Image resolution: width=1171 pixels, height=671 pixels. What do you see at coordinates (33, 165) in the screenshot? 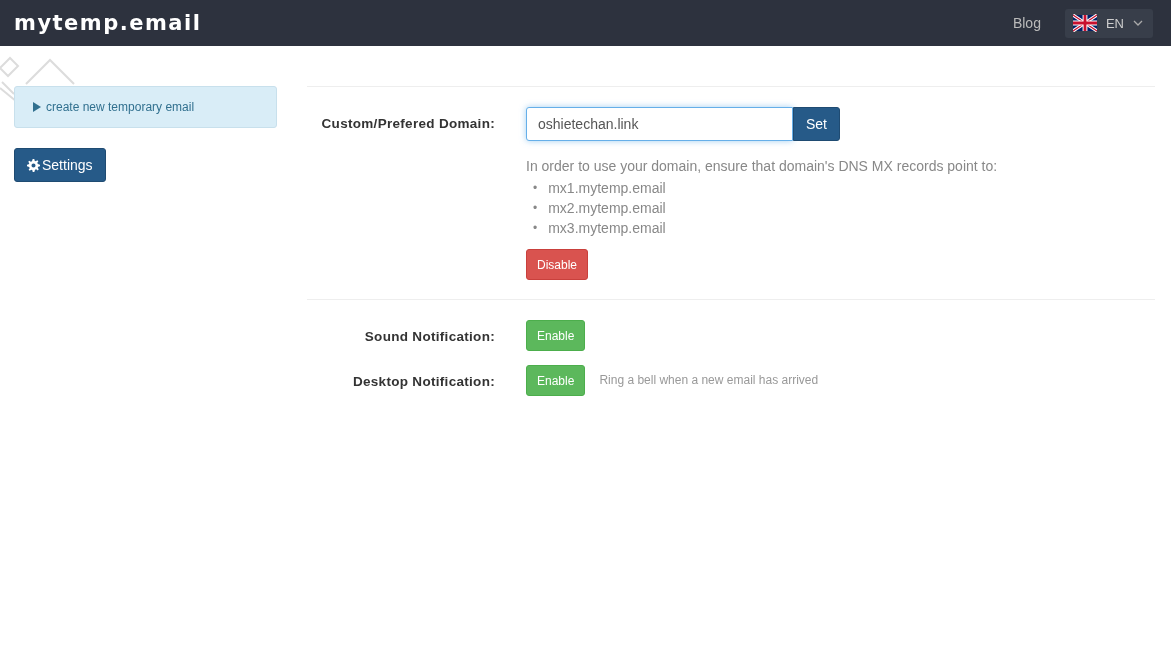
I see `gear-icon` at bounding box center [33, 165].